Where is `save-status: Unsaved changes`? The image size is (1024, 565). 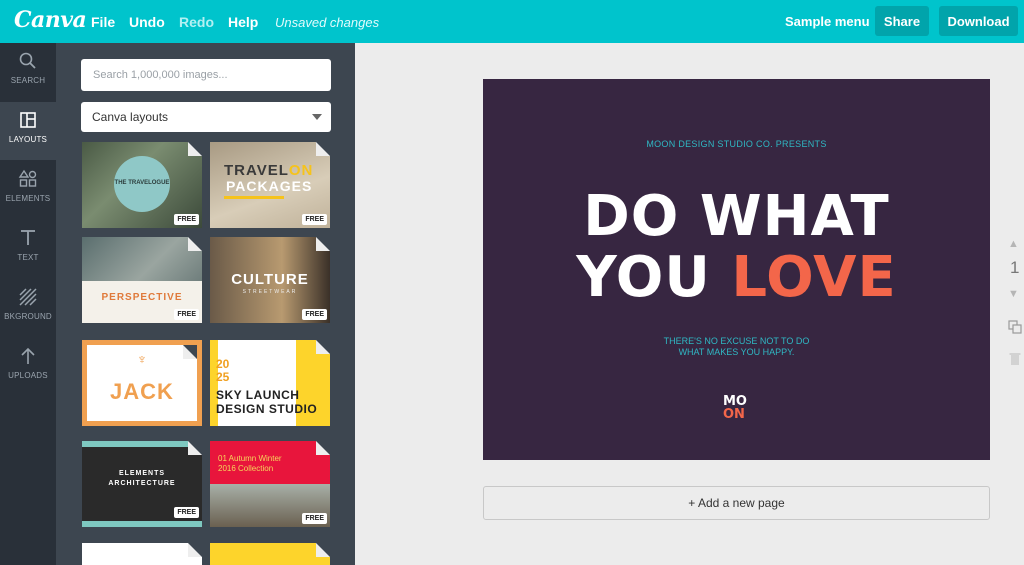 save-status: Unsaved changes is located at coordinates (327, 22).